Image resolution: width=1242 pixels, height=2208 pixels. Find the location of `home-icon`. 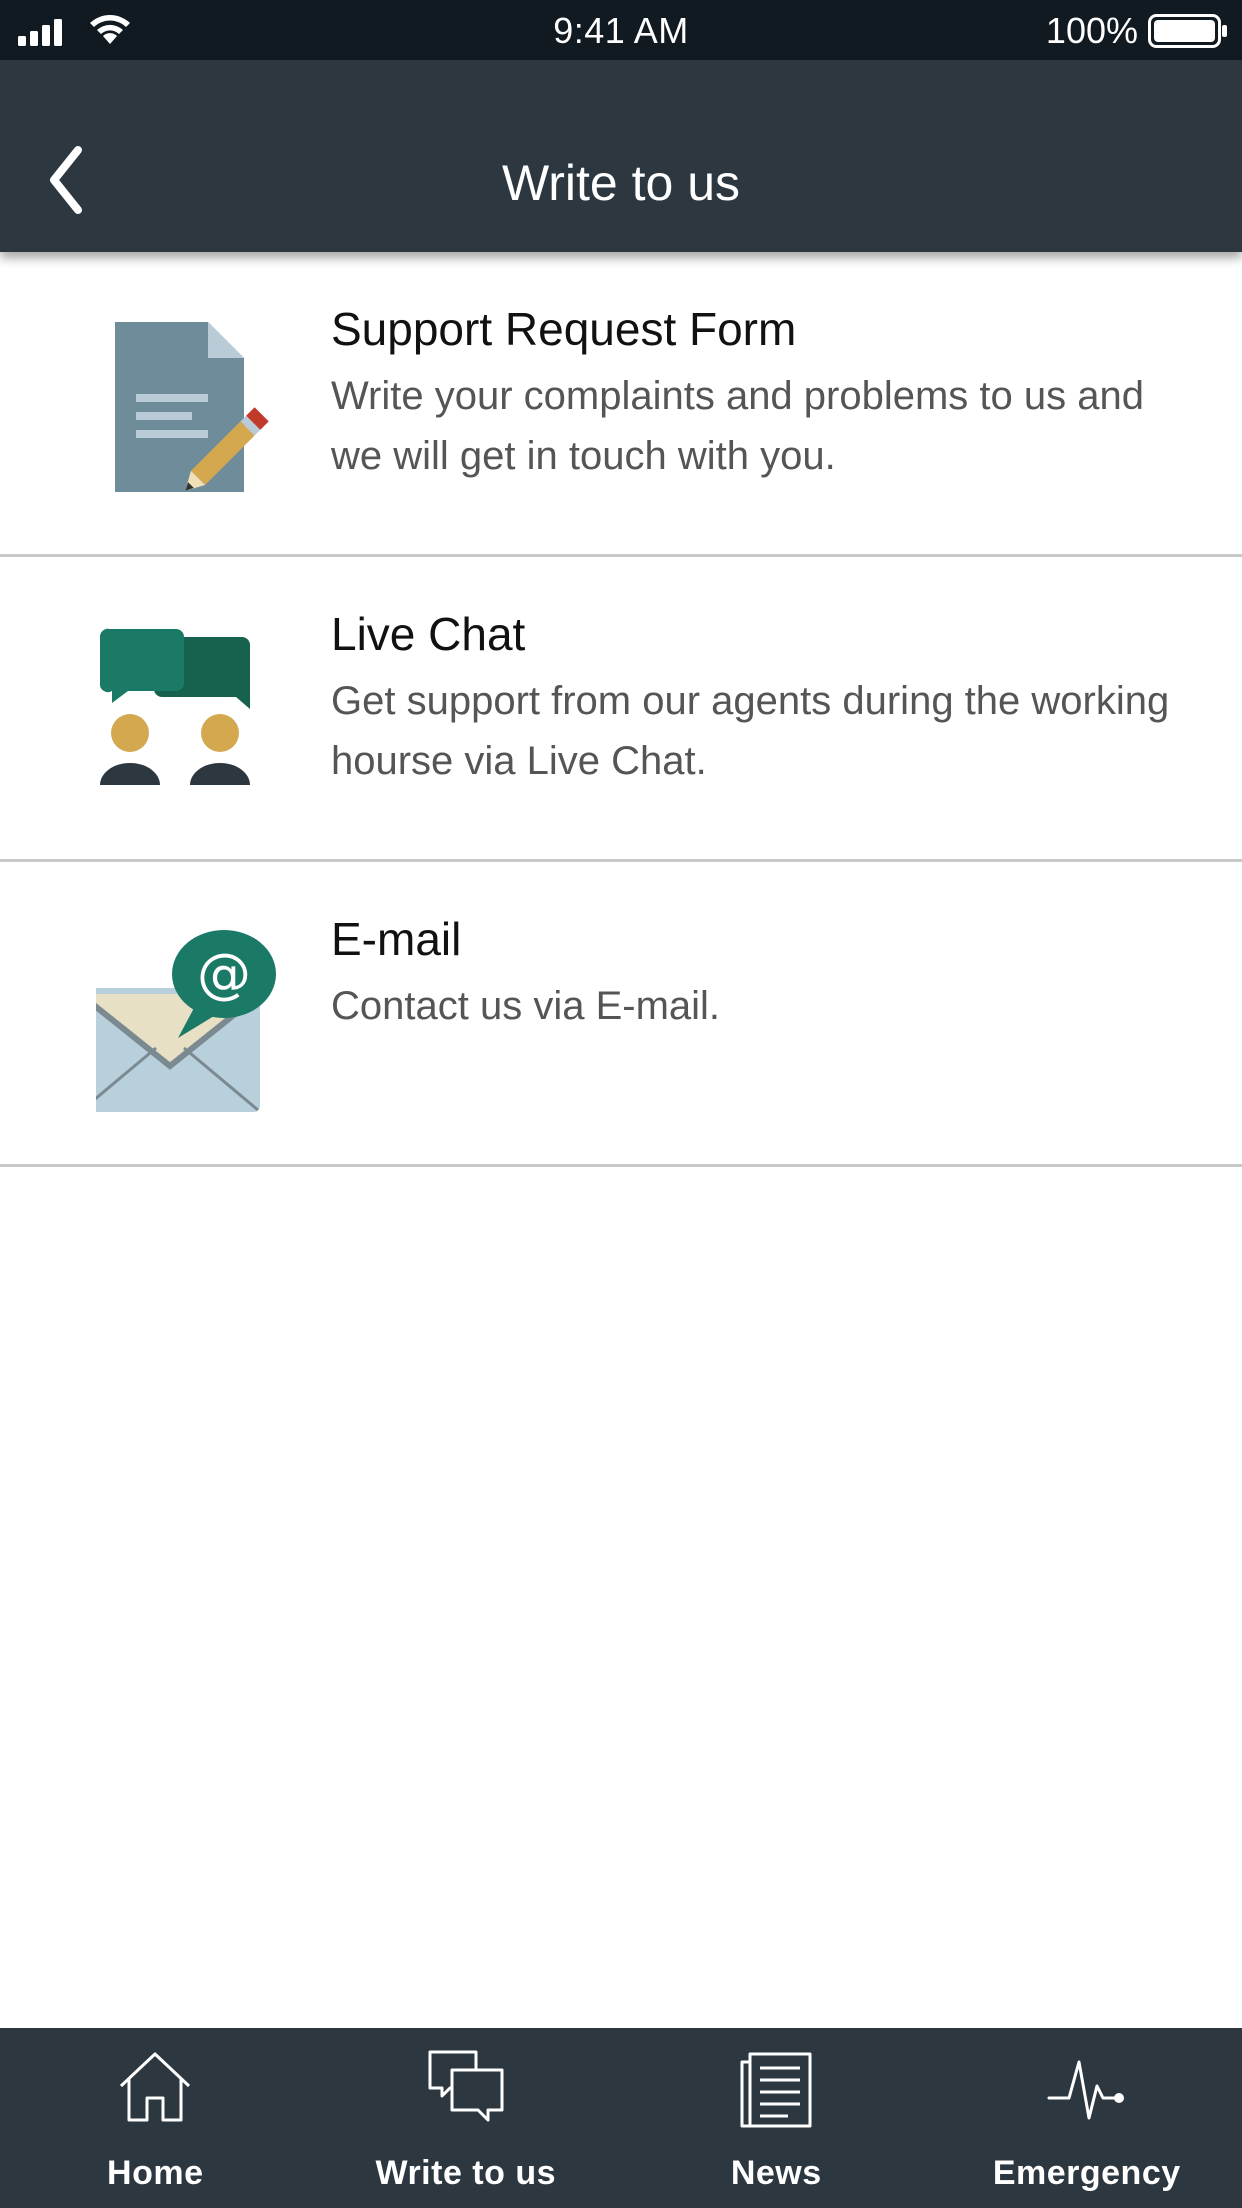

home-icon is located at coordinates (155, 2087).